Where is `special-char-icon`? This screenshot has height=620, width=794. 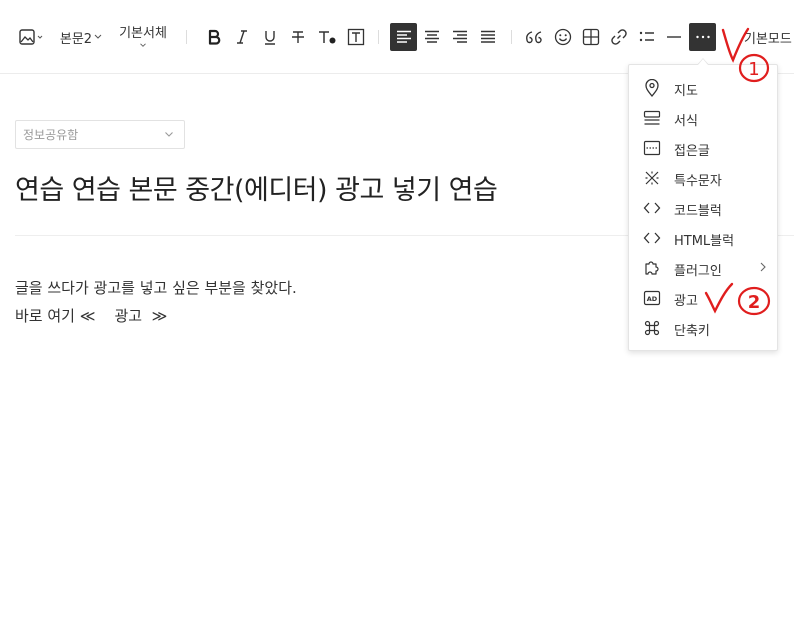 special-char-icon is located at coordinates (652, 178).